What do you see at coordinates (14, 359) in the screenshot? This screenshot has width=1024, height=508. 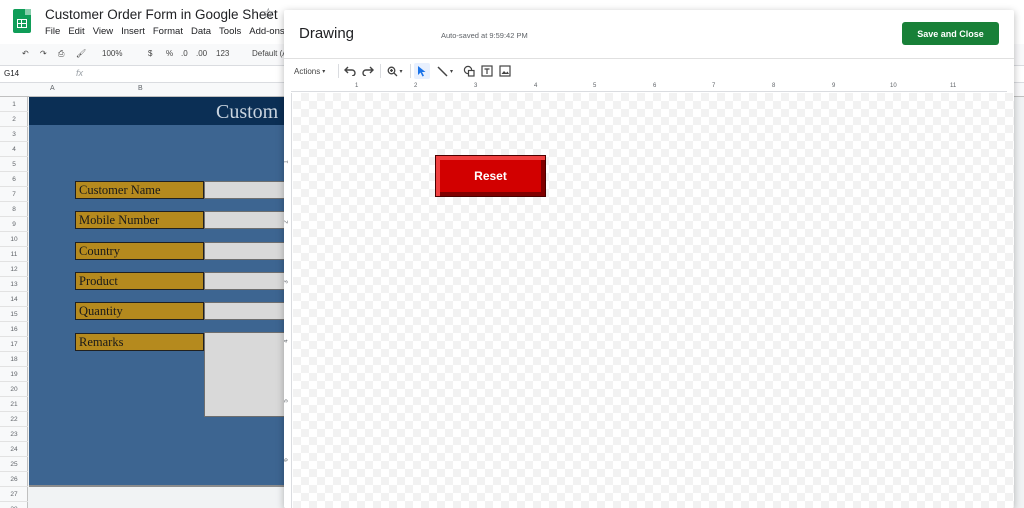 I see `row-header: 18` at bounding box center [14, 359].